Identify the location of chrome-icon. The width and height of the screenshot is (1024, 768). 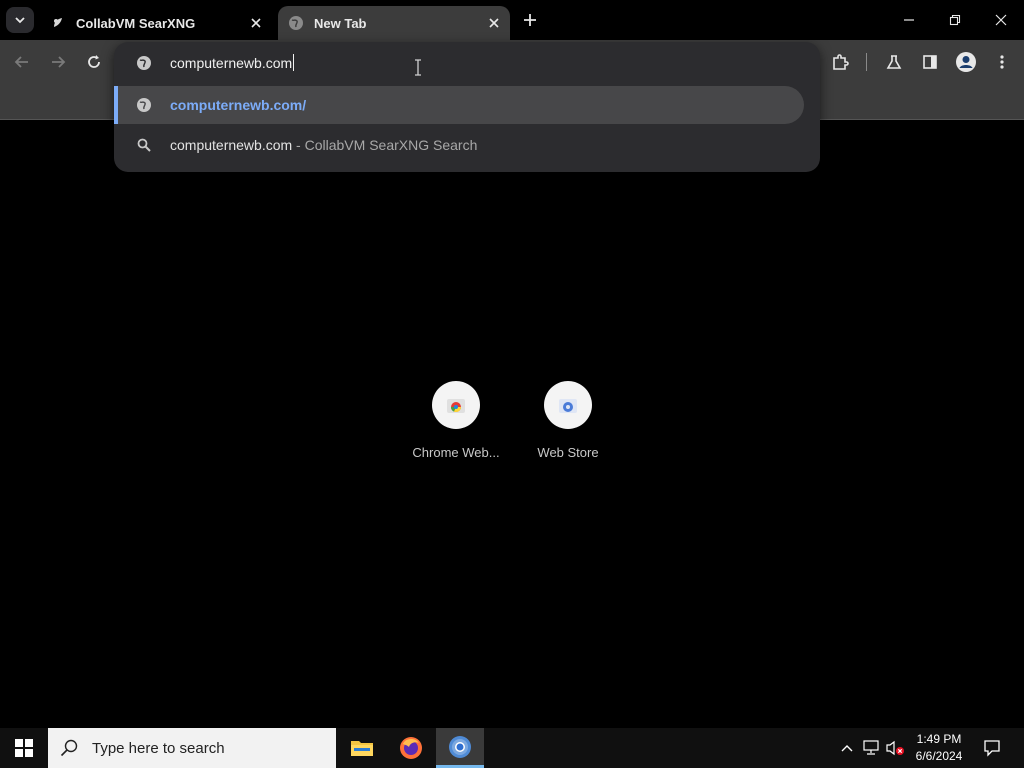
(460, 746).